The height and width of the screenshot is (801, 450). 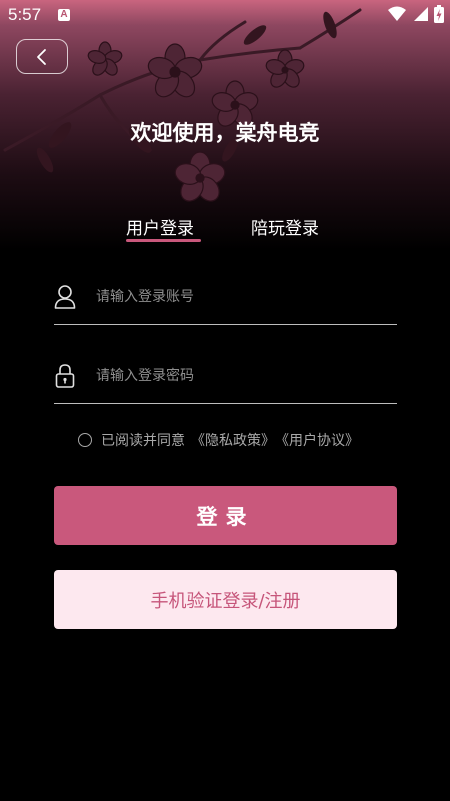 What do you see at coordinates (285, 226) in the screenshot?
I see `tab-companion-login: 陪玩登录` at bounding box center [285, 226].